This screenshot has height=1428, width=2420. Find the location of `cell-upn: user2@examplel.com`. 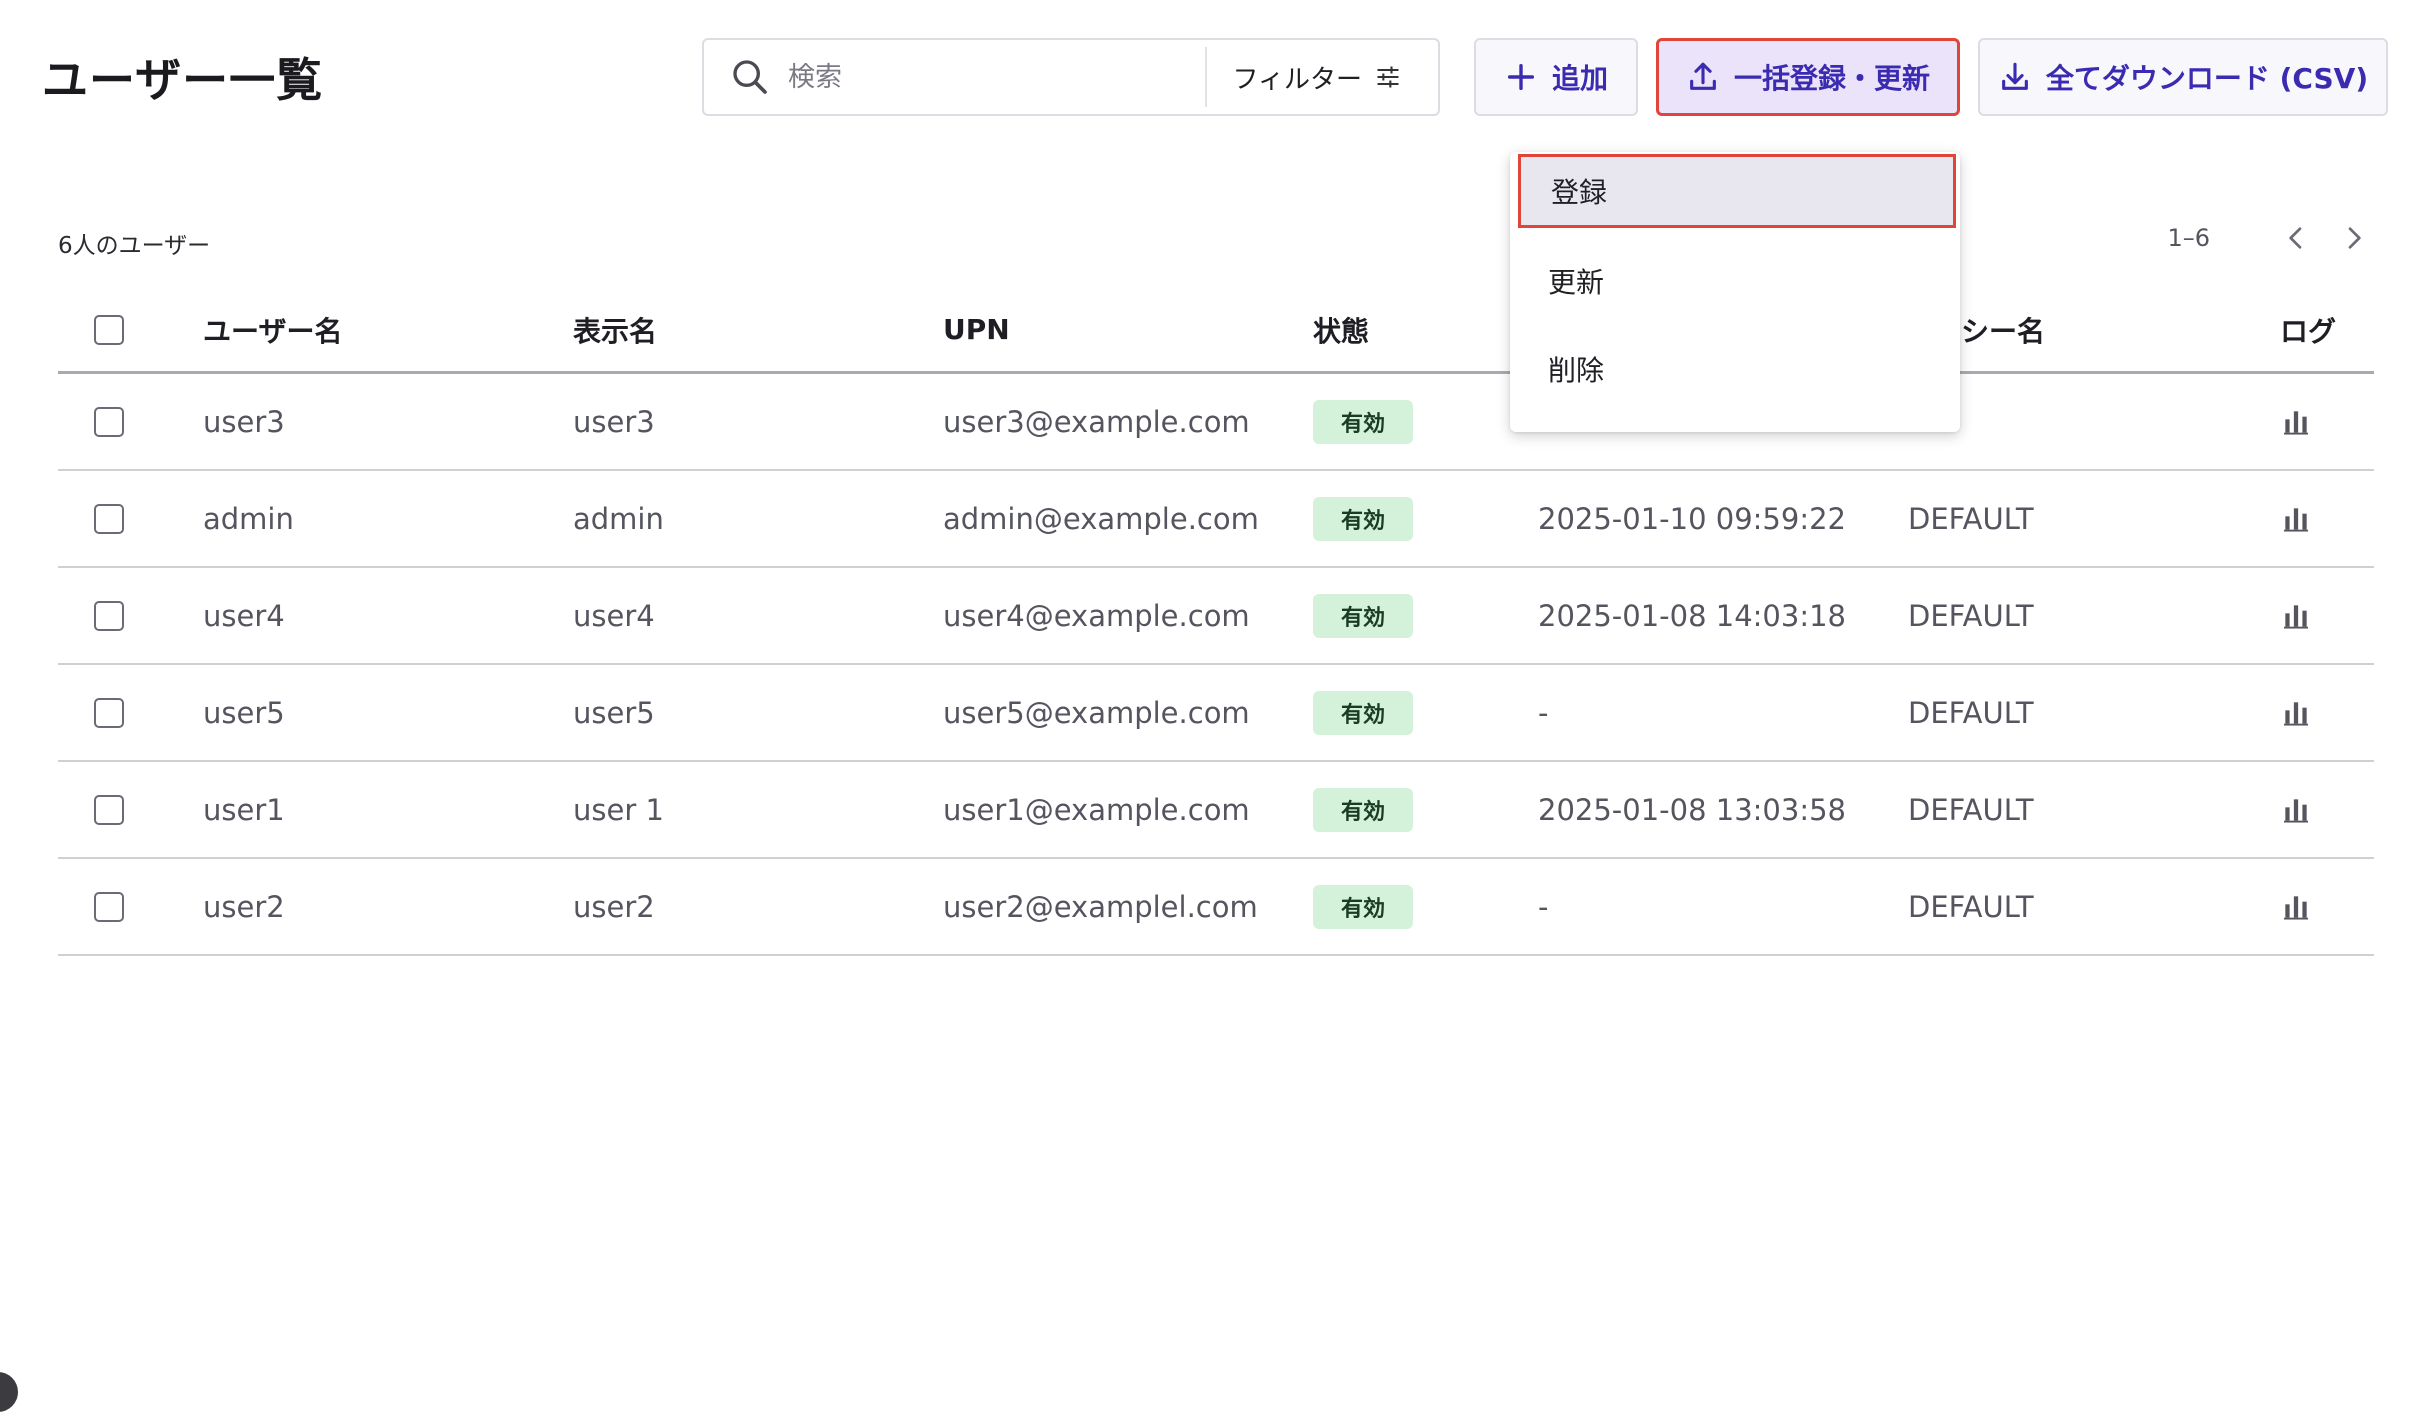

cell-upn: user2@examplel.com is located at coordinates (1100, 906).